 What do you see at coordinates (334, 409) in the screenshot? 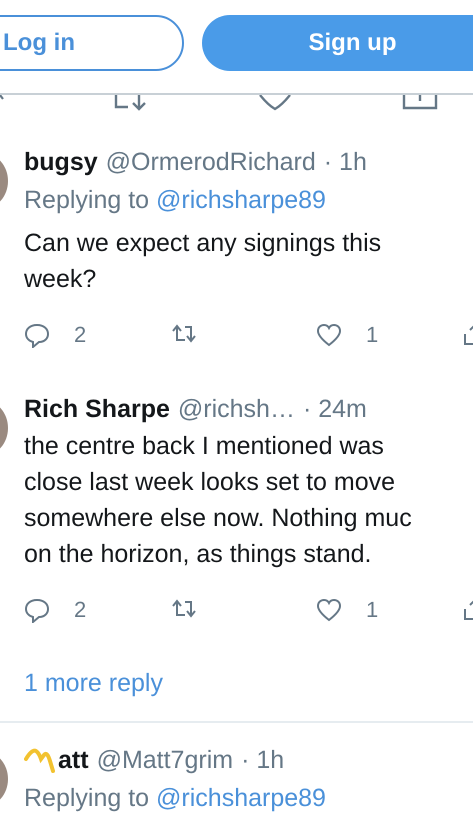
I see `tweet-time: · 24m` at bounding box center [334, 409].